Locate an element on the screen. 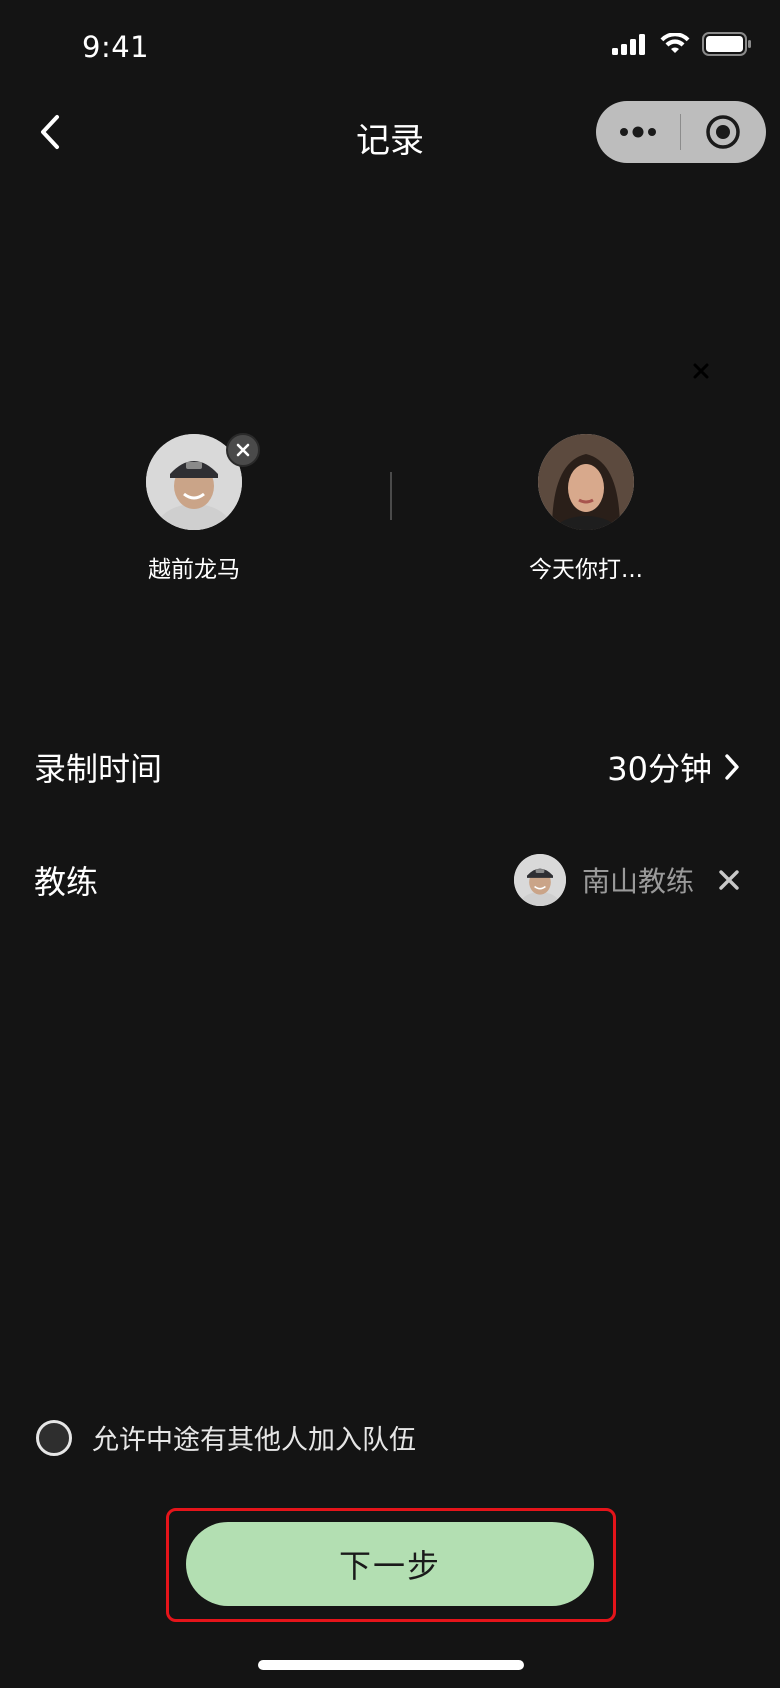  duration-selector: 30分钟 is located at coordinates (673, 767).